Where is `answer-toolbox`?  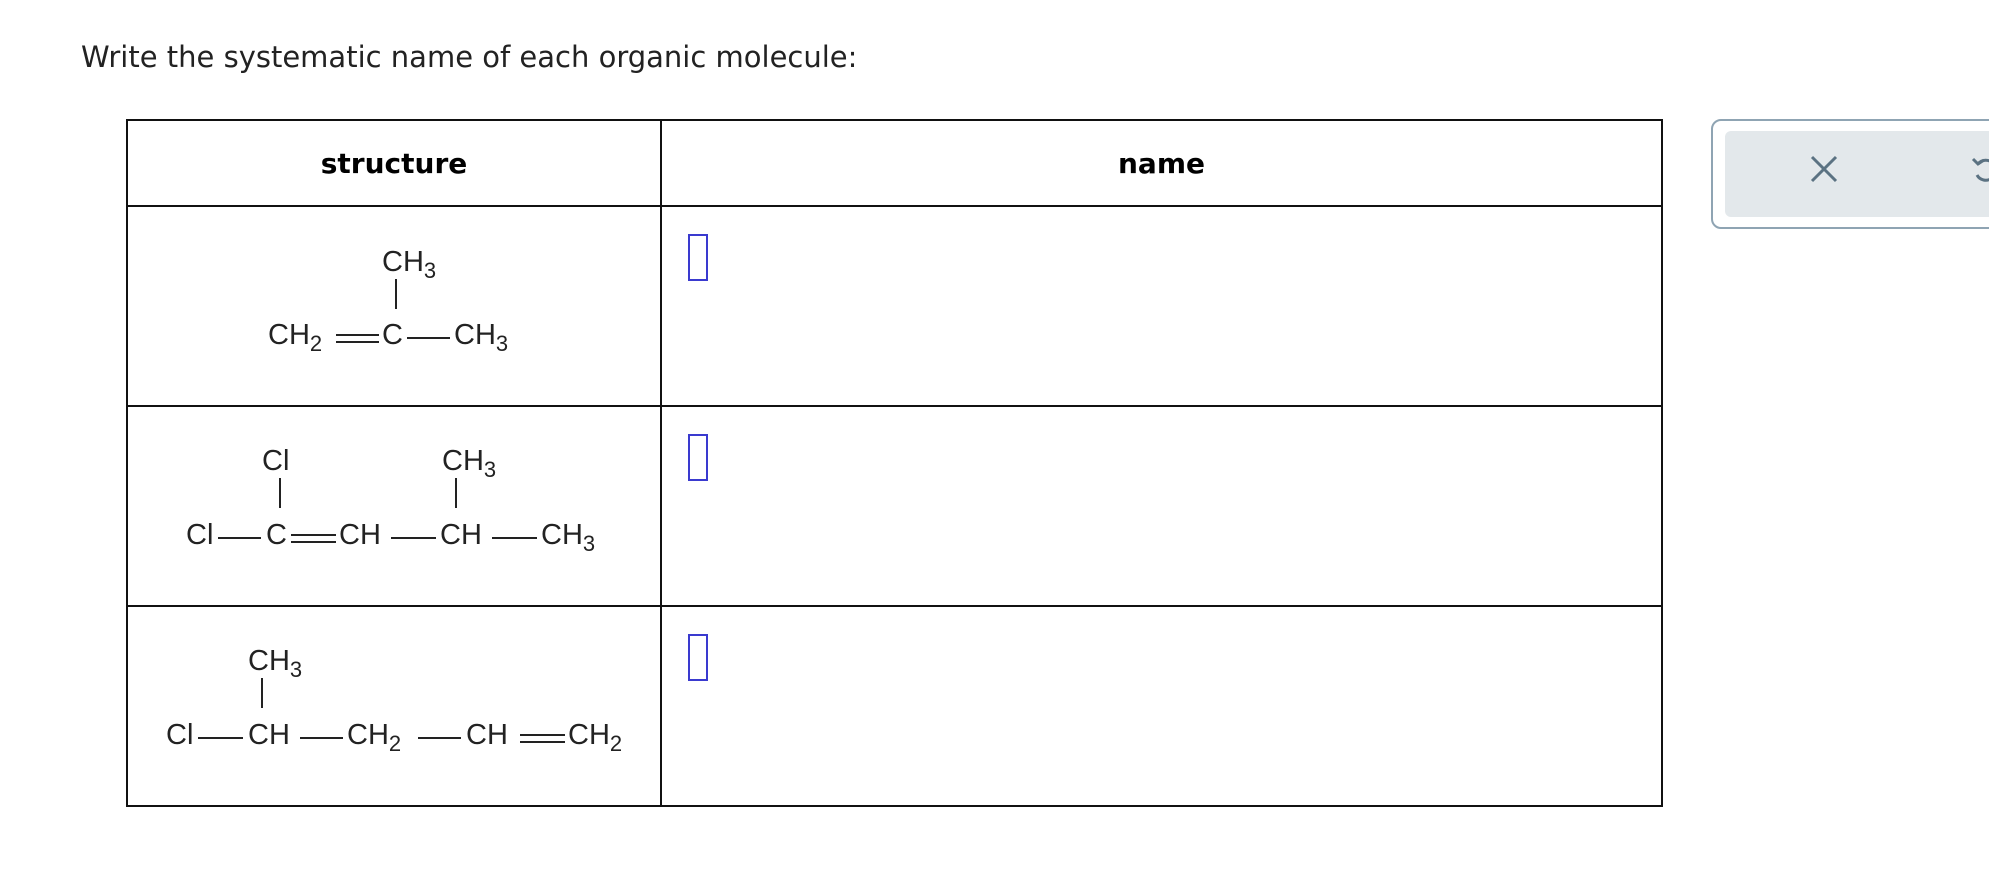
answer-toolbox is located at coordinates (1850, 174).